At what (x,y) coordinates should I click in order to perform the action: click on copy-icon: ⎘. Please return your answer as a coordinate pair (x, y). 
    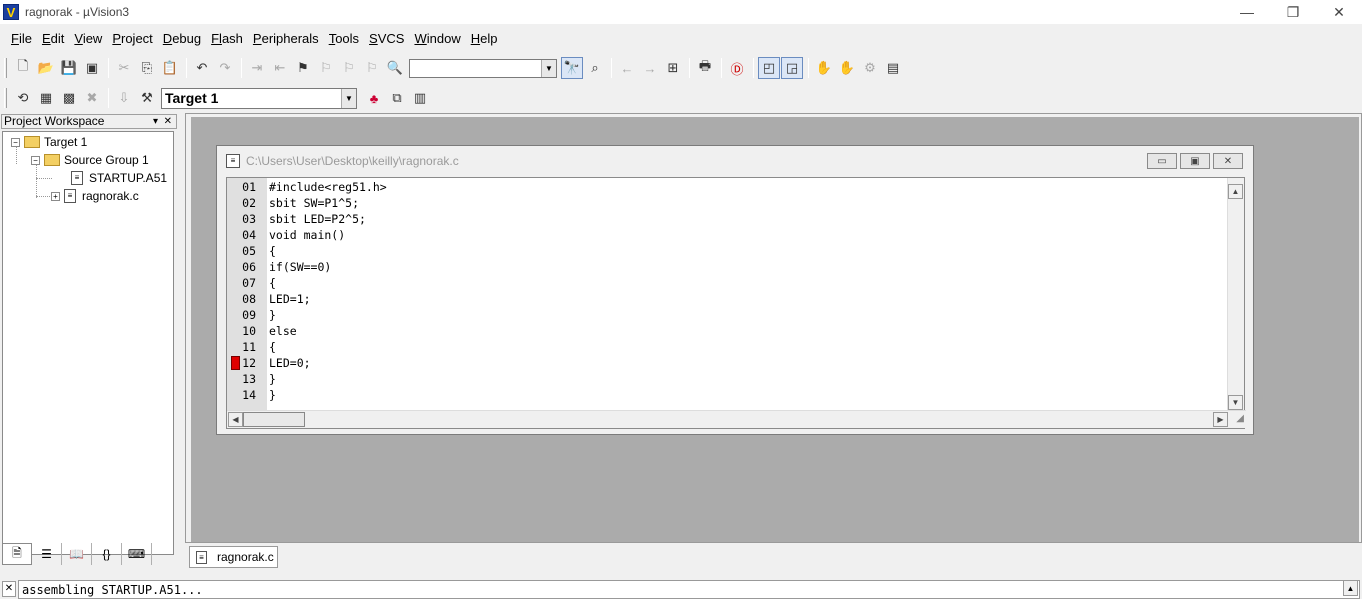
    Looking at the image, I should click on (147, 68).